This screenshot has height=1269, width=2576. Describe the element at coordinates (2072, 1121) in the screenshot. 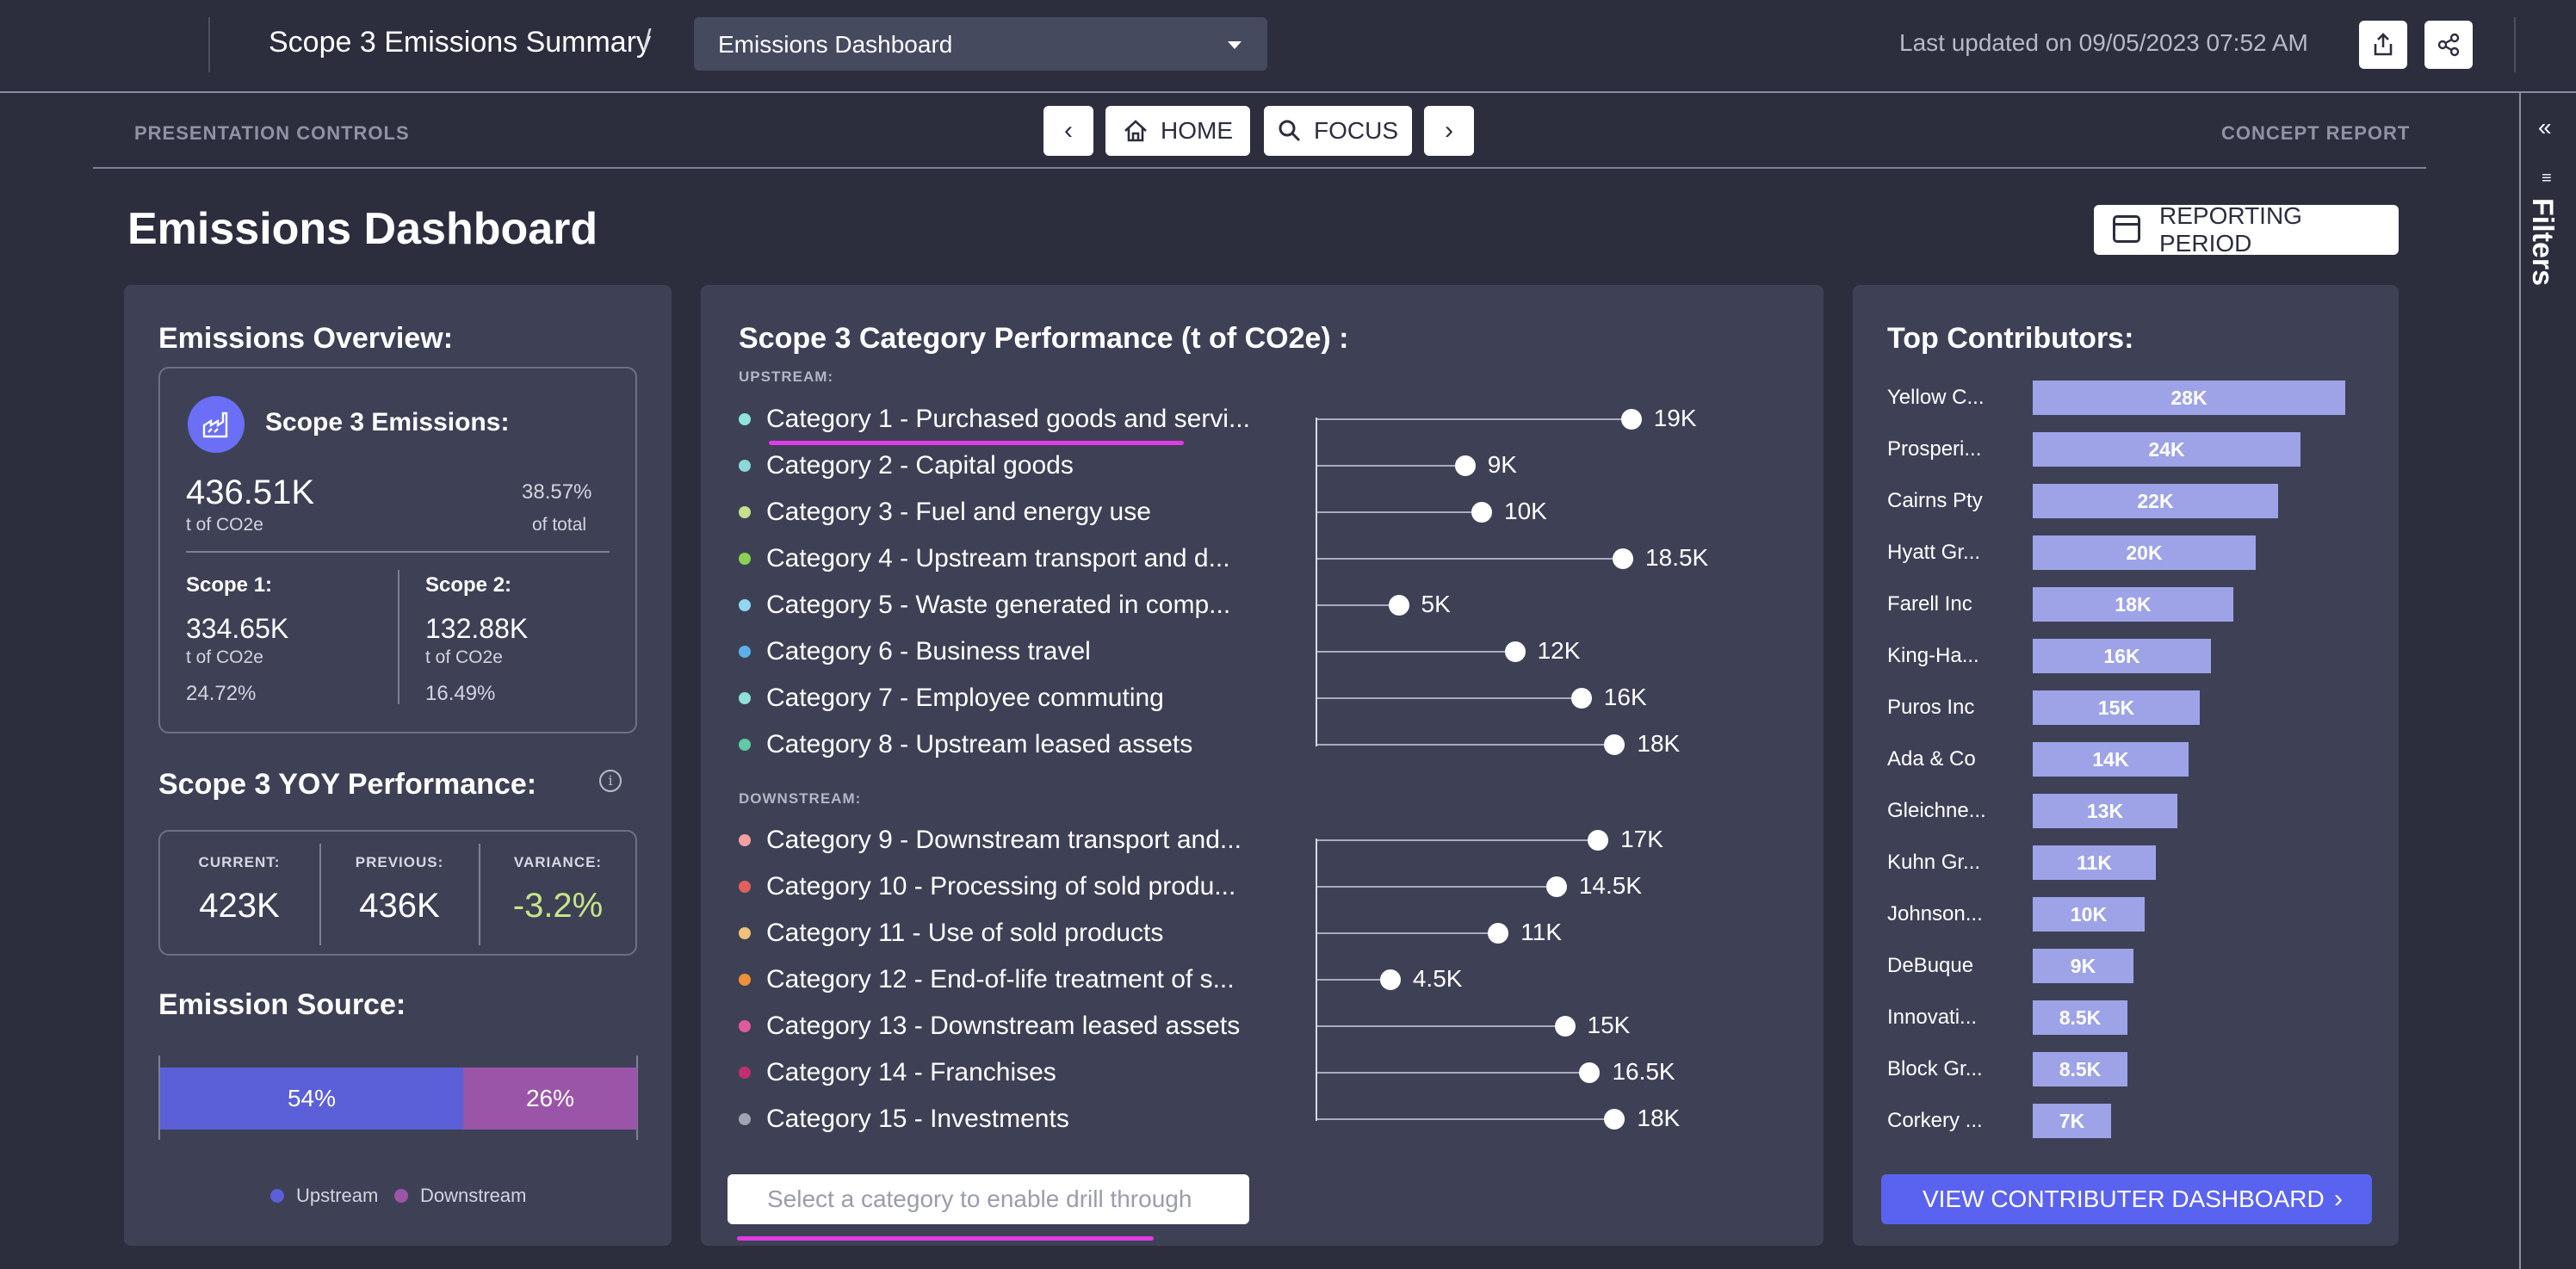

I see `contributor-bar: 7K` at that location.